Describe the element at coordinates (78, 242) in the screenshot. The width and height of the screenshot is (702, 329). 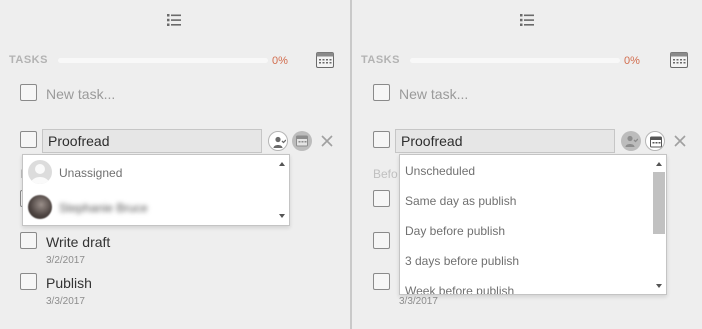
I see `task-title-write-draft: Write draft` at that location.